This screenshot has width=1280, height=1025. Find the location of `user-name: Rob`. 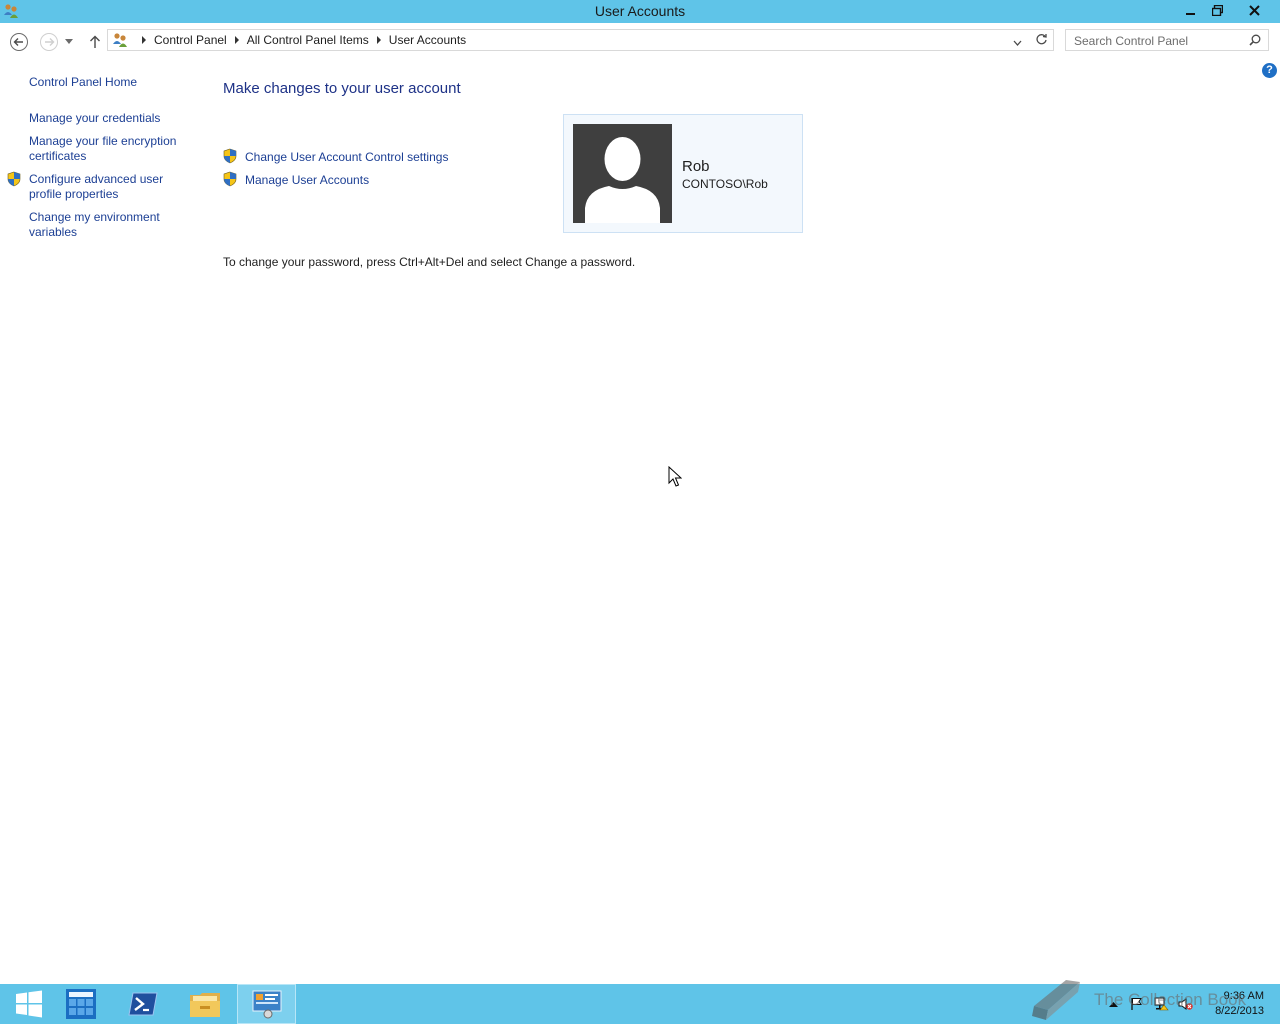

user-name: Rob is located at coordinates (696, 166).